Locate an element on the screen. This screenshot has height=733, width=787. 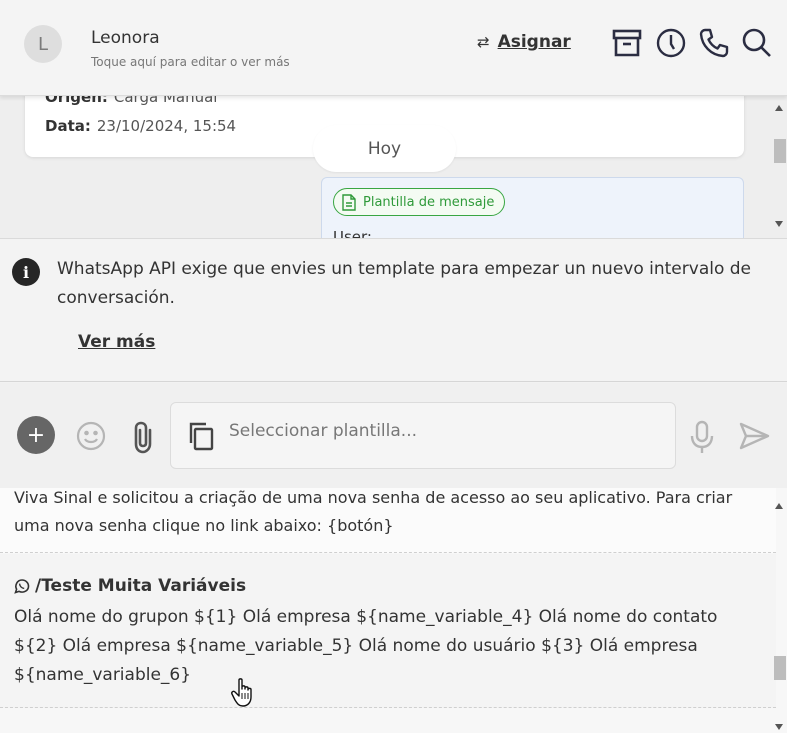
clock-icon is located at coordinates (671, 43).